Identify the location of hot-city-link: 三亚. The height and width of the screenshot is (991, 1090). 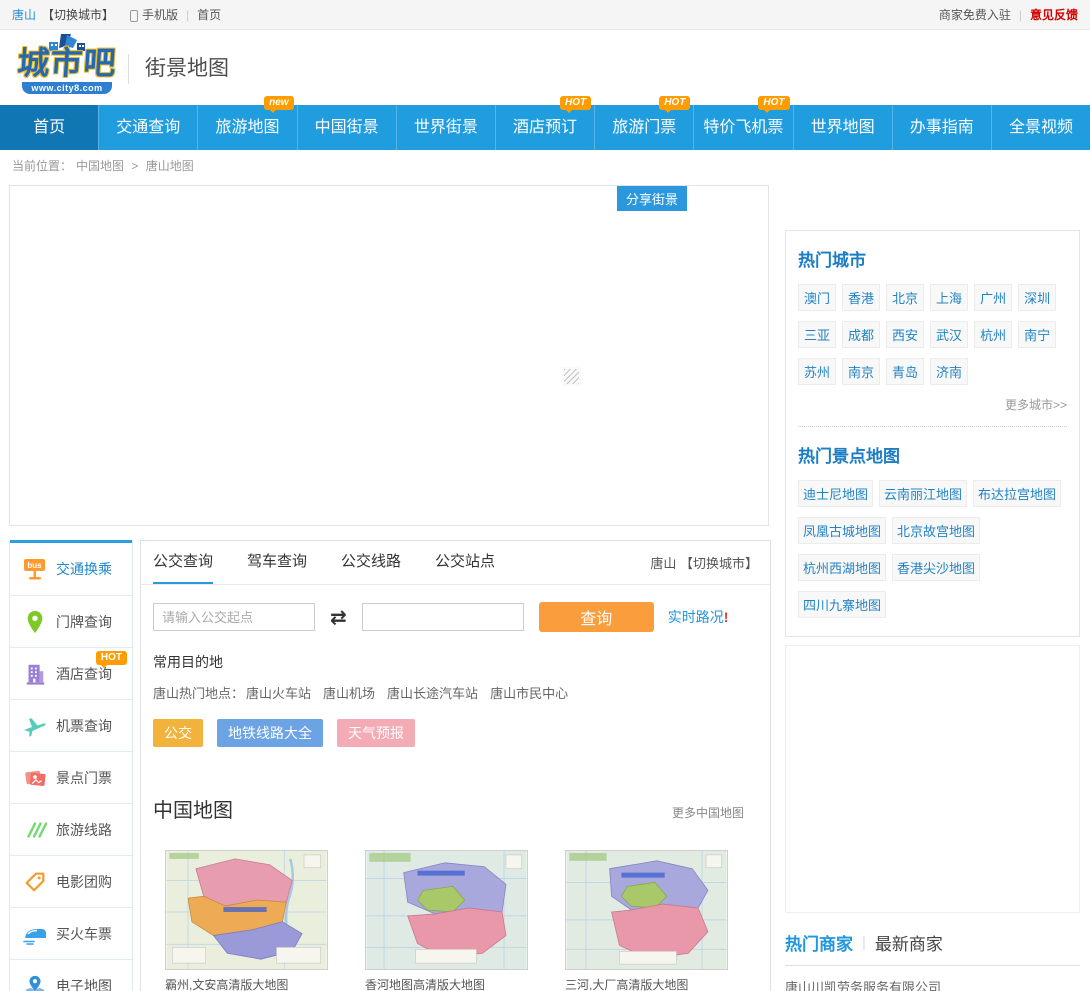
(817, 334).